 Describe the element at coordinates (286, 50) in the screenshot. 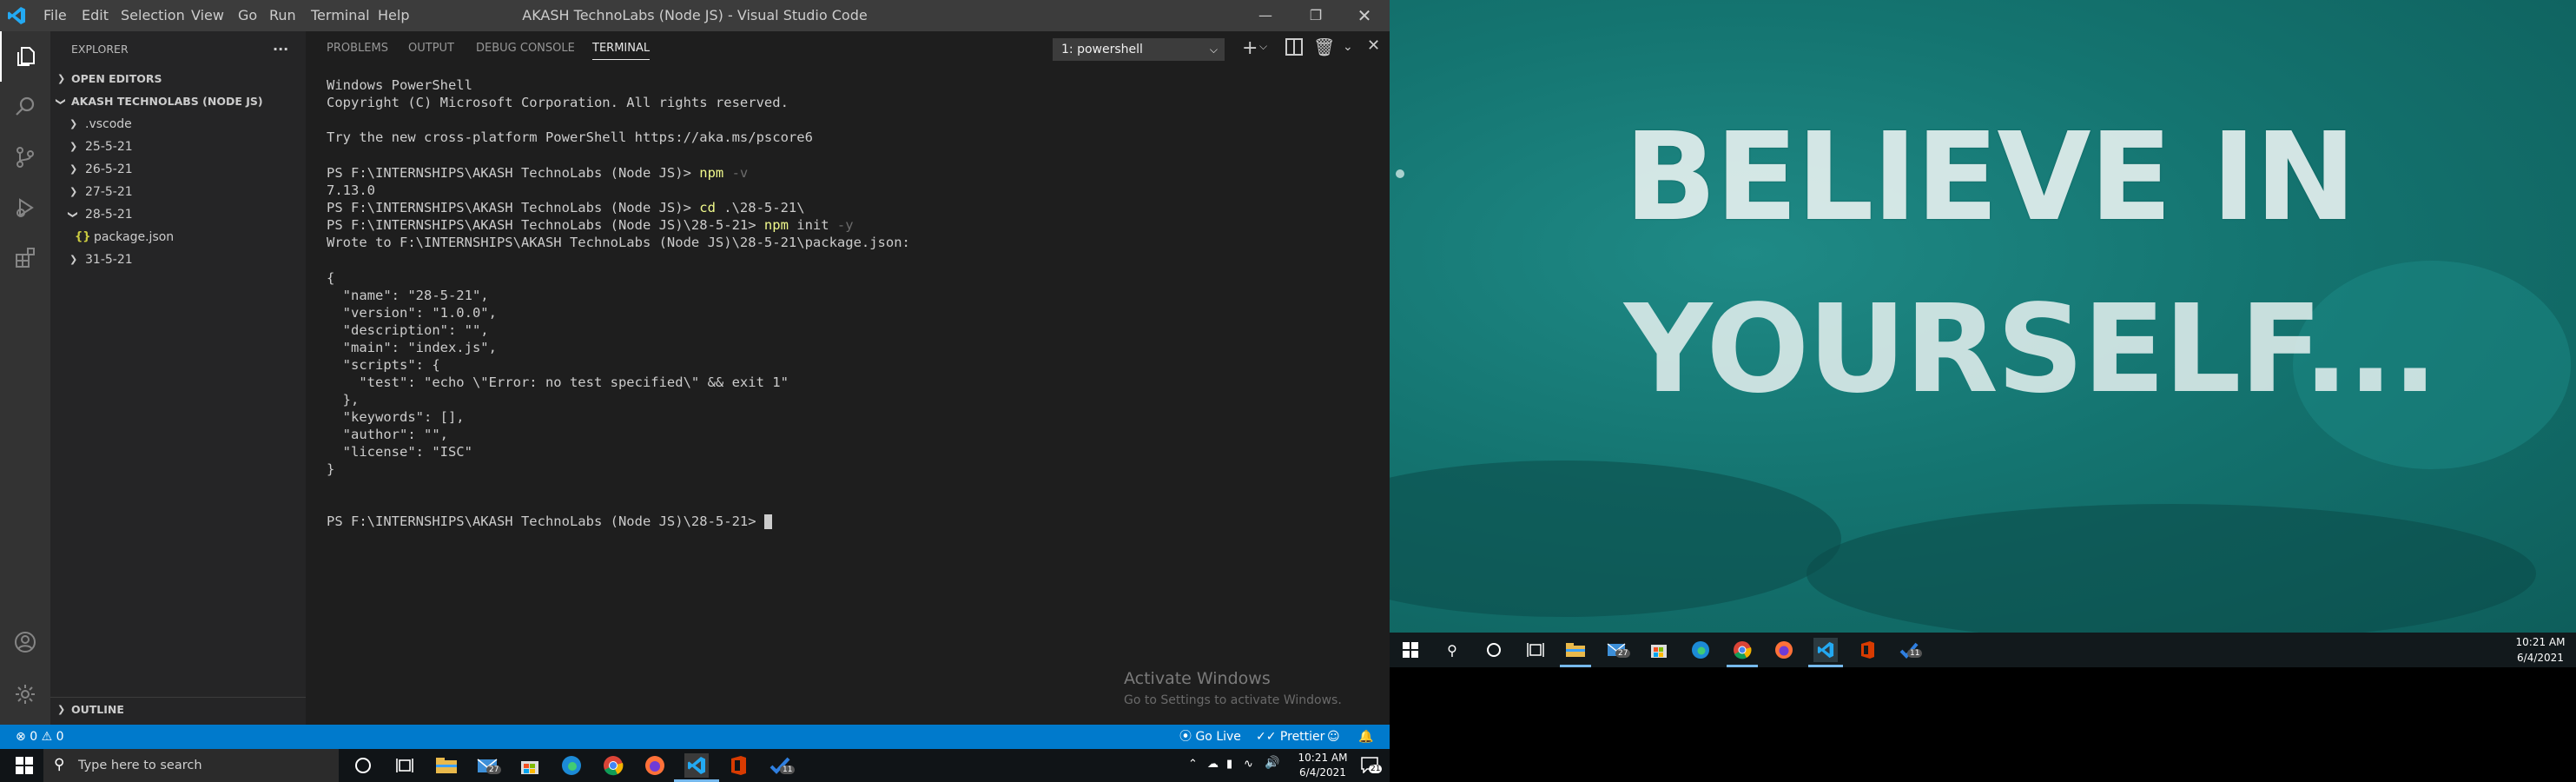

I see `more-actions-icon: ···` at that location.